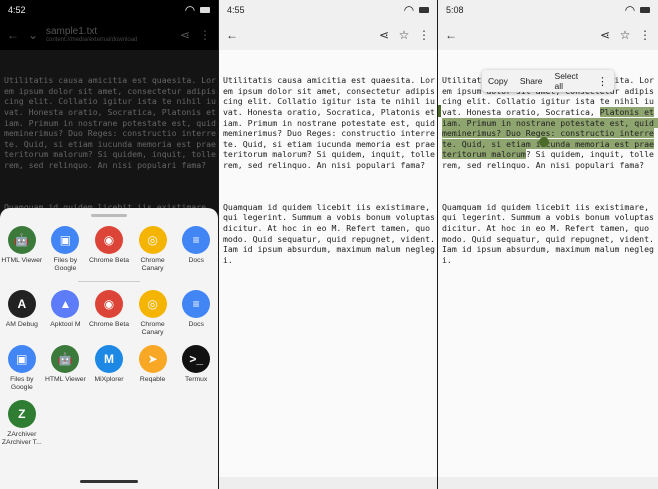 This screenshot has width=658, height=489. I want to click on share-button: Share, so click(531, 81).